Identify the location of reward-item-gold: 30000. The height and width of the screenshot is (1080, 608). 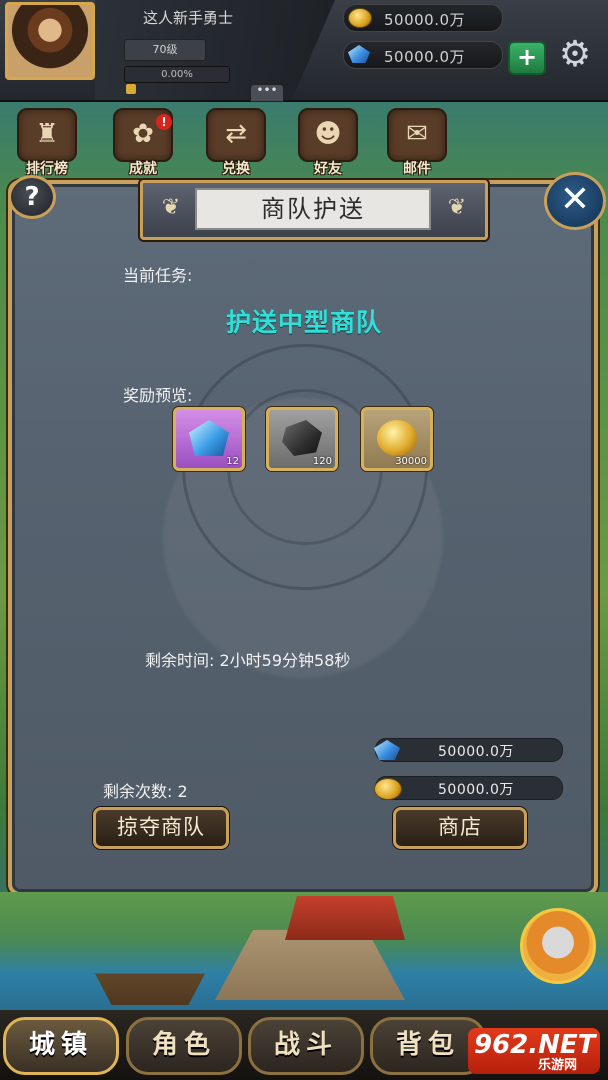
(397, 439).